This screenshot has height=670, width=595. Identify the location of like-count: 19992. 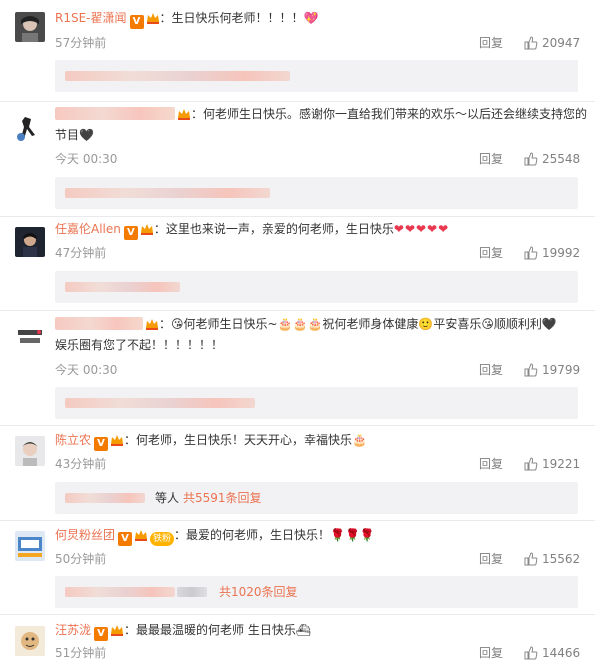
(561, 253).